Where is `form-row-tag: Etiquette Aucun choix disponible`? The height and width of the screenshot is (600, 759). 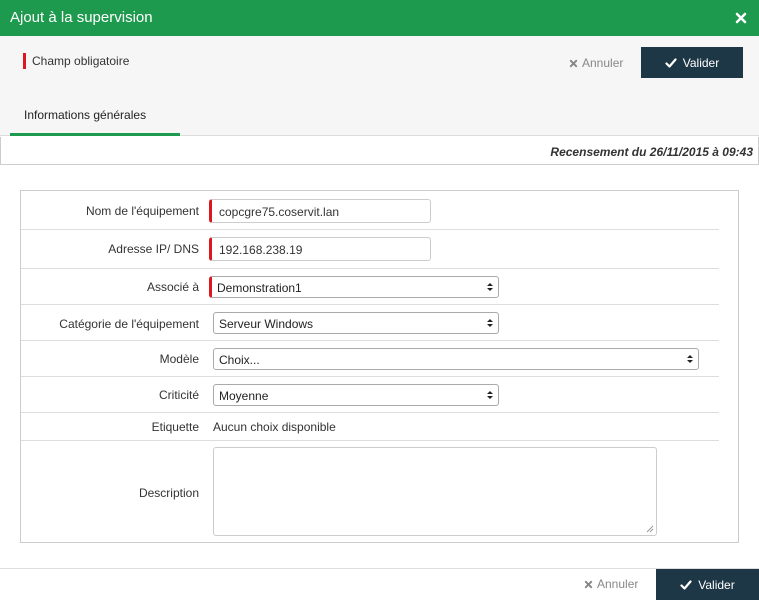
form-row-tag: Etiquette Aucun choix disponible is located at coordinates (370, 427).